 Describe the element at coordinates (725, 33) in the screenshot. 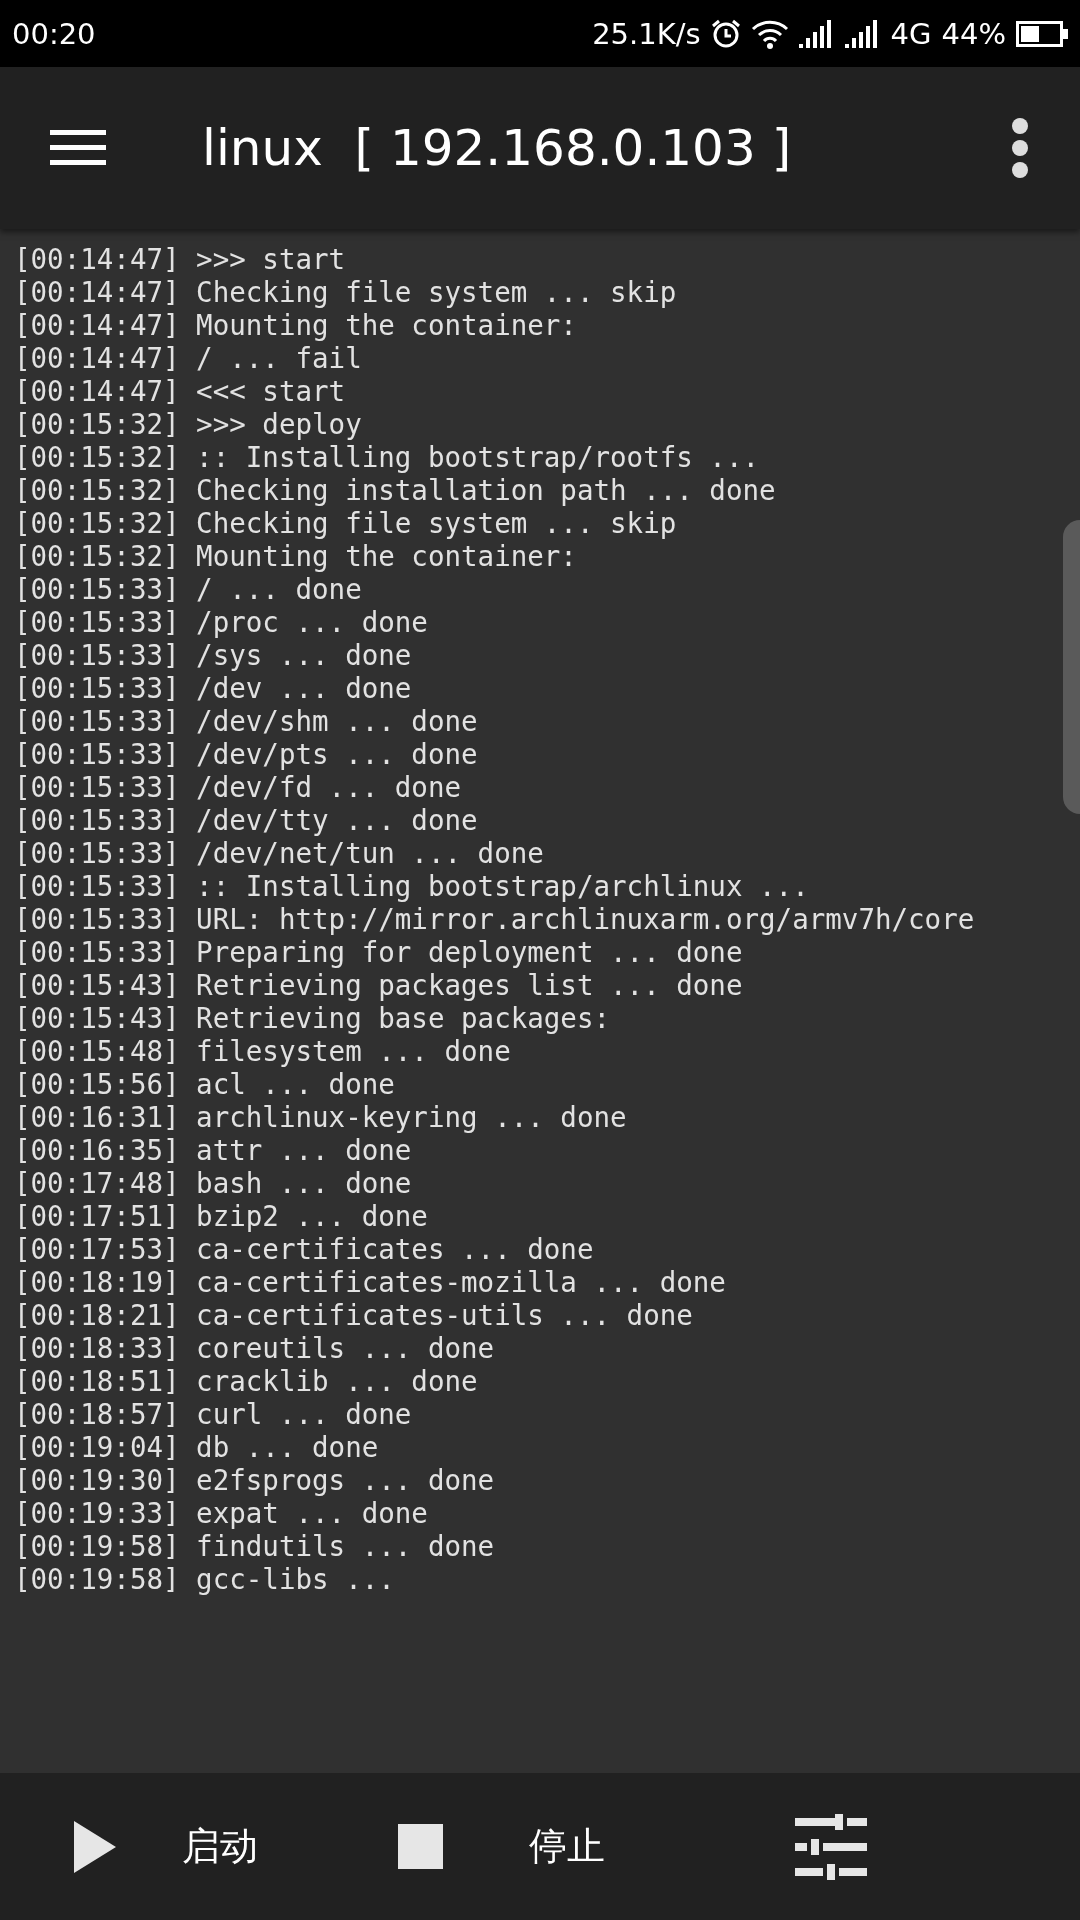

I see `alarm-icon` at that location.